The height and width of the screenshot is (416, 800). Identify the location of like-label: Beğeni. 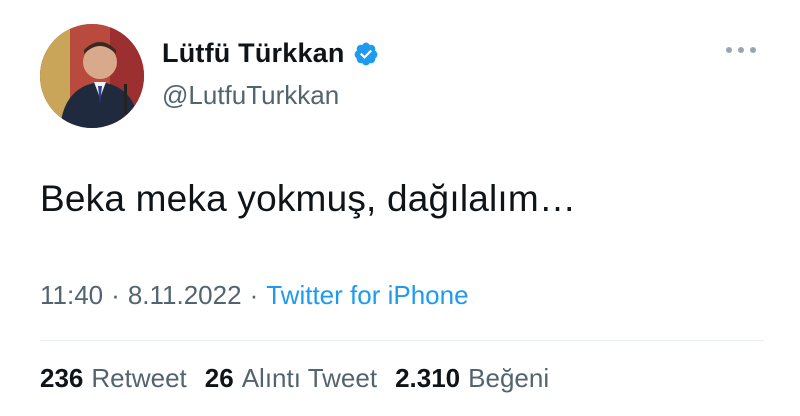
(509, 378).